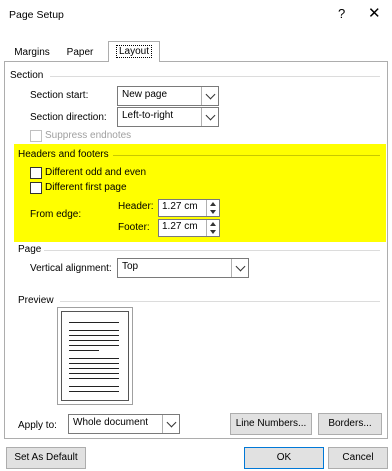 This screenshot has width=392, height=471. What do you see at coordinates (284, 458) in the screenshot?
I see `ok-button: OK` at bounding box center [284, 458].